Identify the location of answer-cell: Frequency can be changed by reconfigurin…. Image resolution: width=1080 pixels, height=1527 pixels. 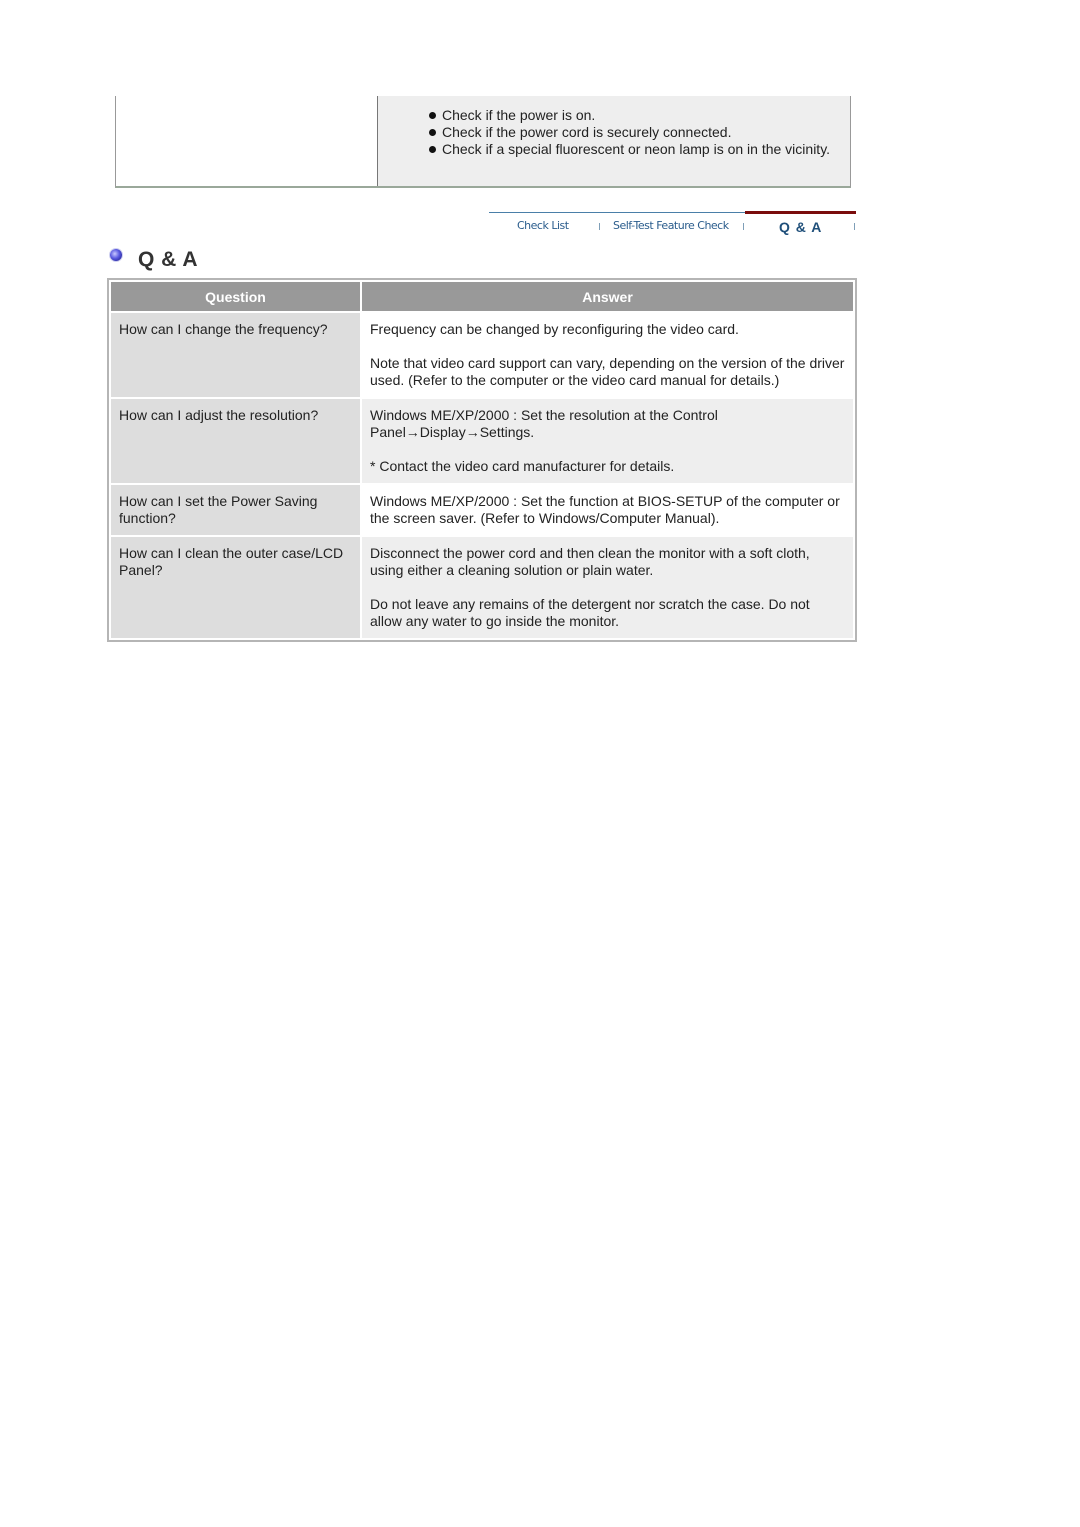
(607, 355).